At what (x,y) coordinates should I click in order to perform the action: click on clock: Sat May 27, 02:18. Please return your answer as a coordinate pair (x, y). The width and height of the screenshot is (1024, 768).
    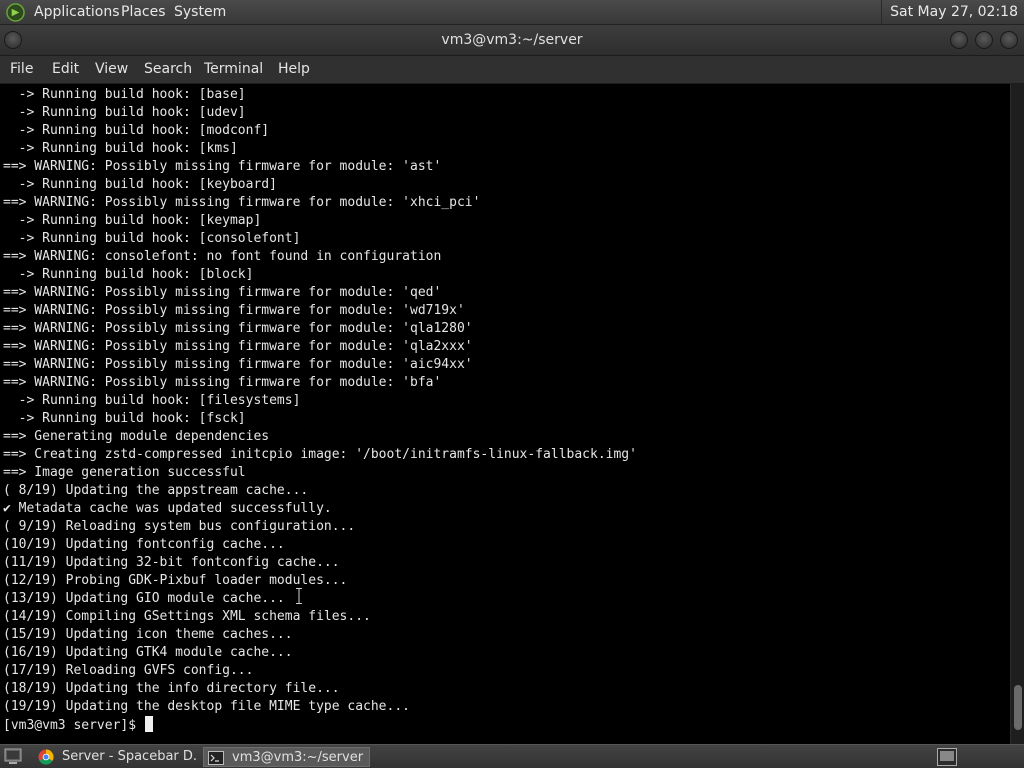
    Looking at the image, I should click on (949, 12).